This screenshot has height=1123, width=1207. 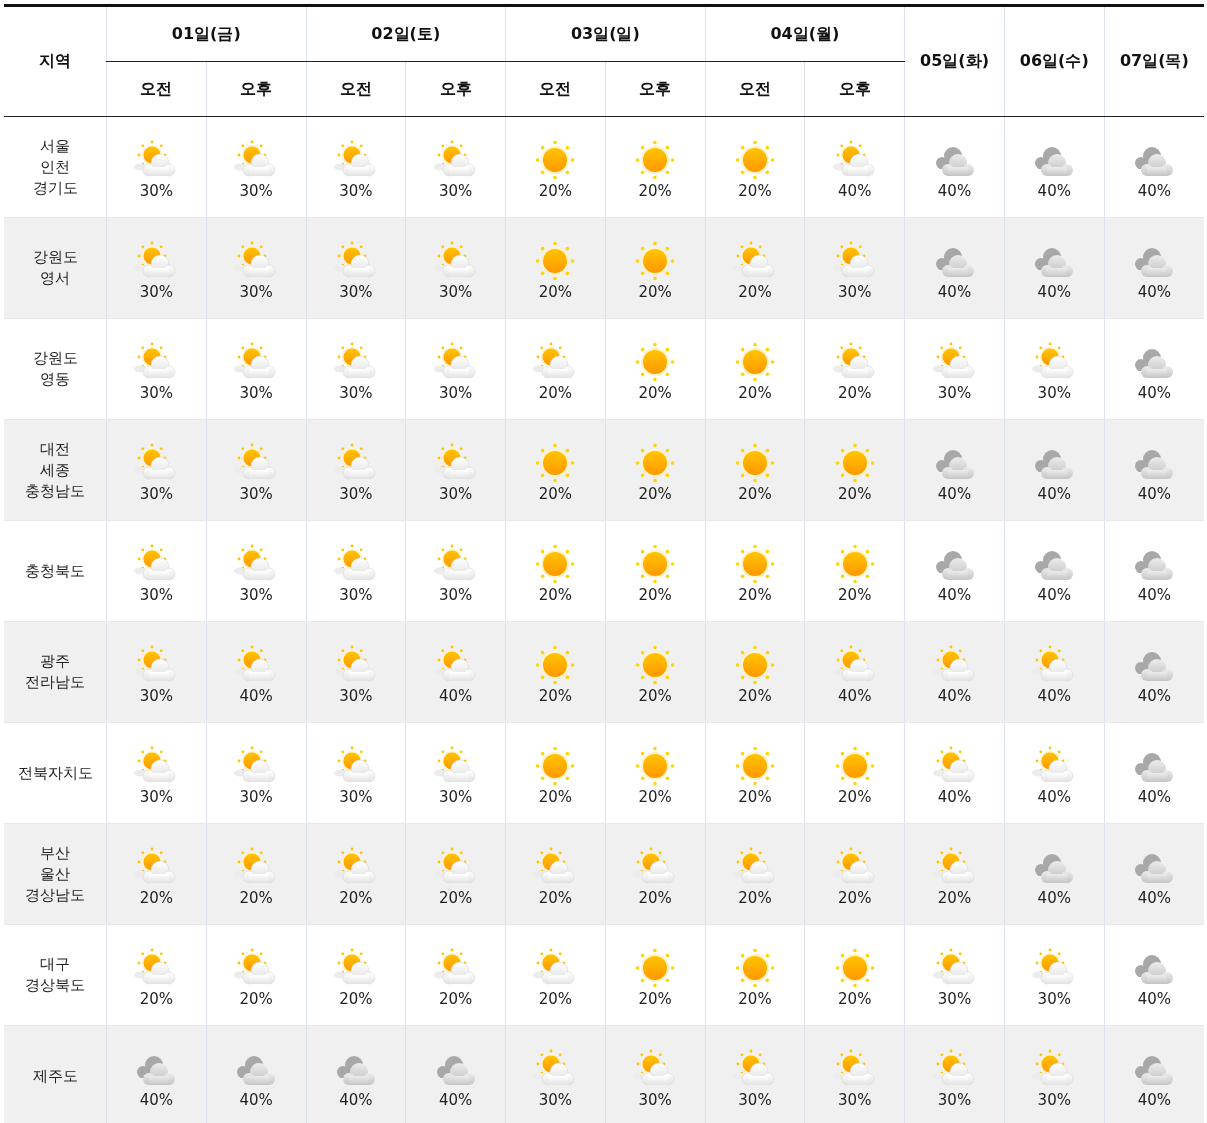 What do you see at coordinates (206, 33) in the screenshot?
I see `day-heading: 01일(금)` at bounding box center [206, 33].